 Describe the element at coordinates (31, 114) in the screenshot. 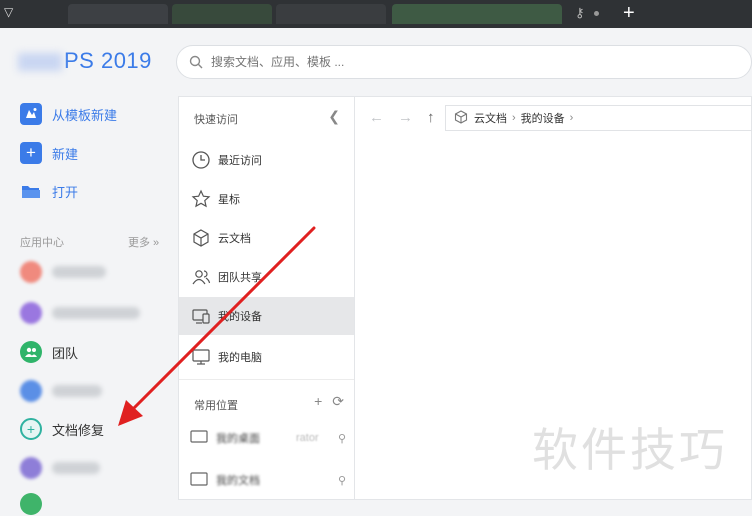

I see `template-icon` at that location.